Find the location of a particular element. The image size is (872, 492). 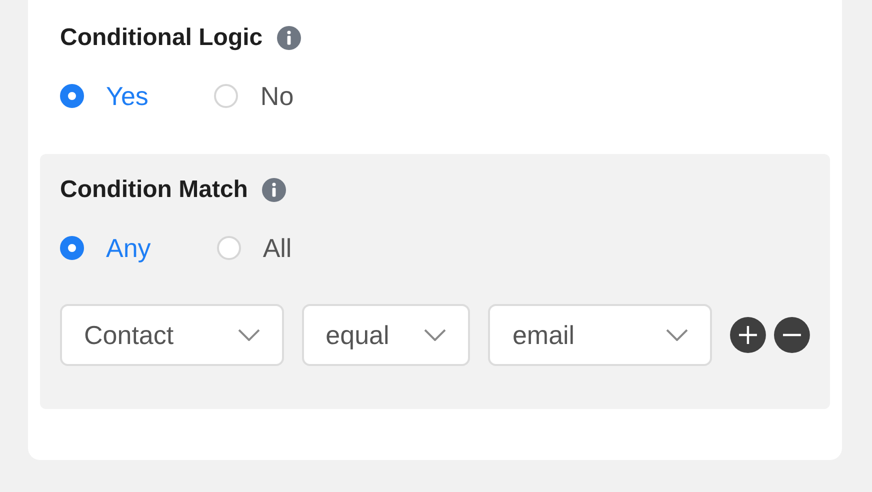

radio-option: Any is located at coordinates (105, 248).